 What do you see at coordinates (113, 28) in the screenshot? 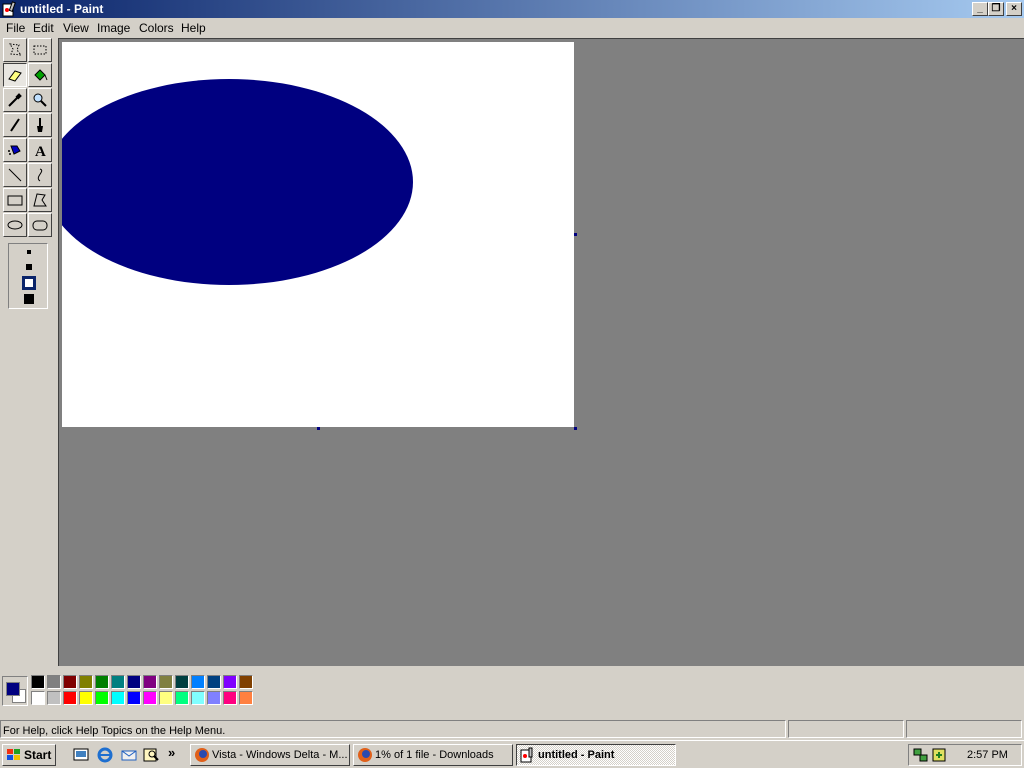
I see `menu-image: Image` at bounding box center [113, 28].